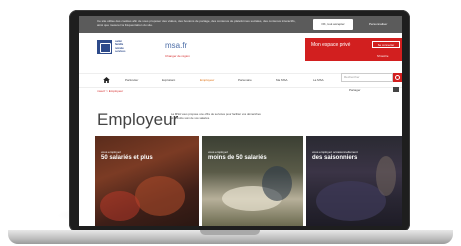 The height and width of the screenshot is (246, 461). What do you see at coordinates (378, 24) in the screenshot?
I see `cookie-customize-link: Personnaliser` at bounding box center [378, 24].